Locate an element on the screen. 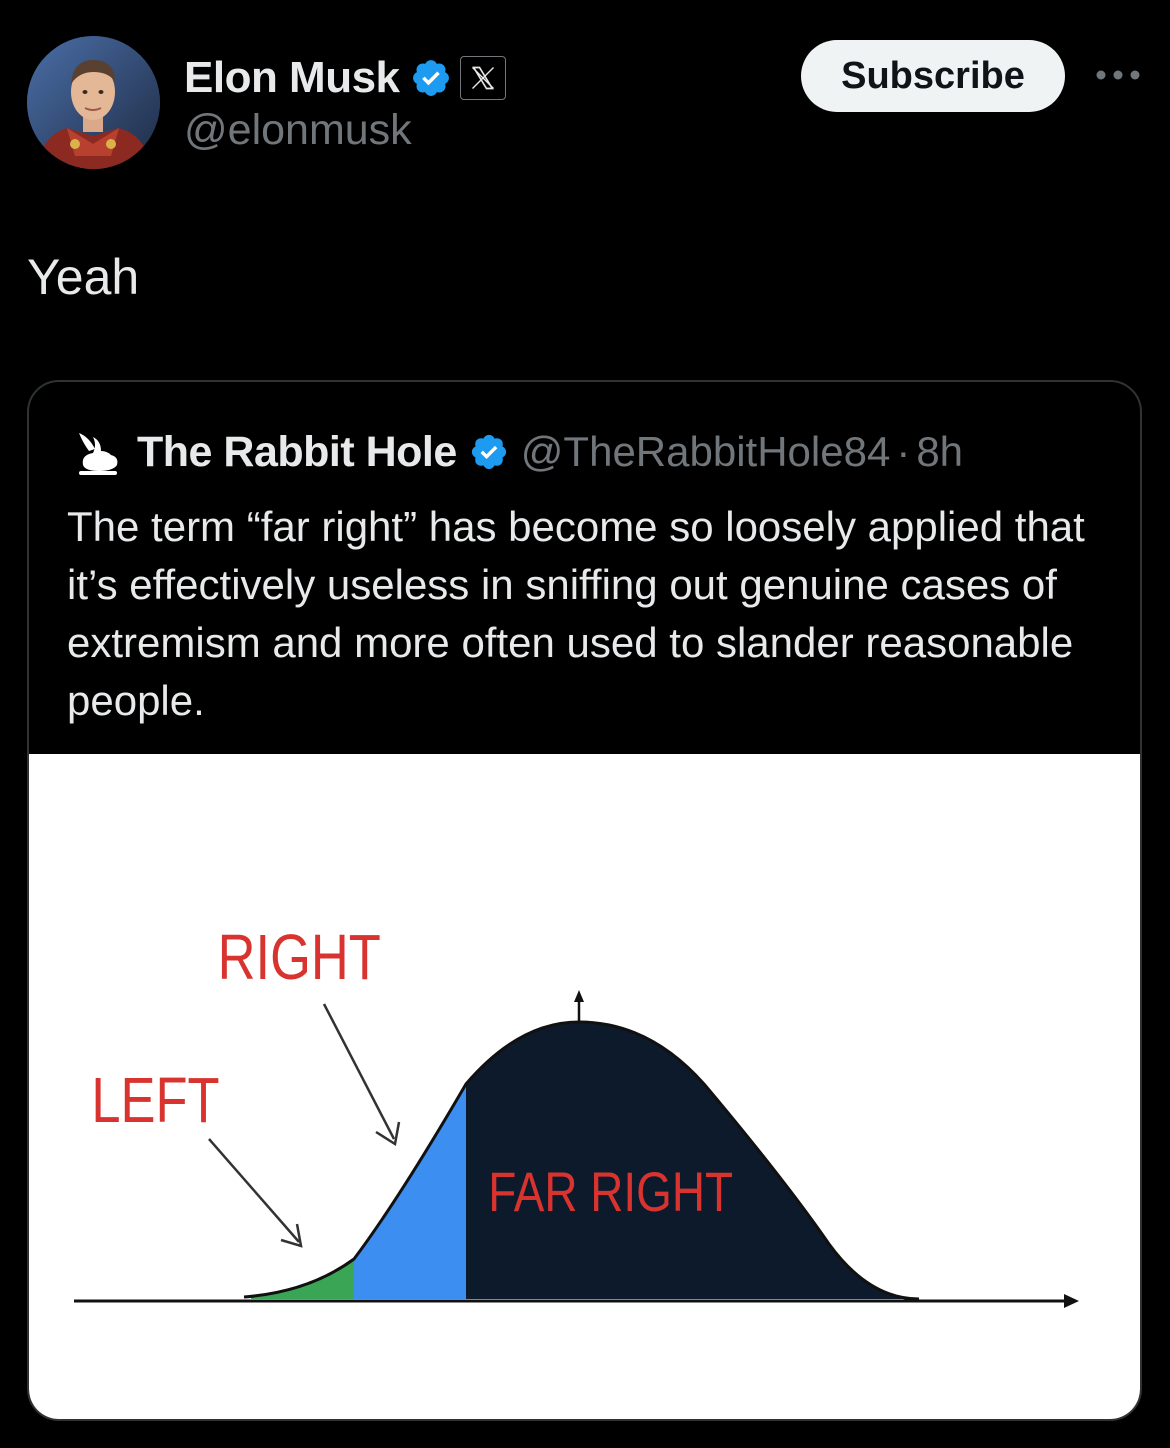 This screenshot has height=1448, width=1170. tweet-header: Elon Musk @elonmusk Subscribe is located at coordinates (585, 100).